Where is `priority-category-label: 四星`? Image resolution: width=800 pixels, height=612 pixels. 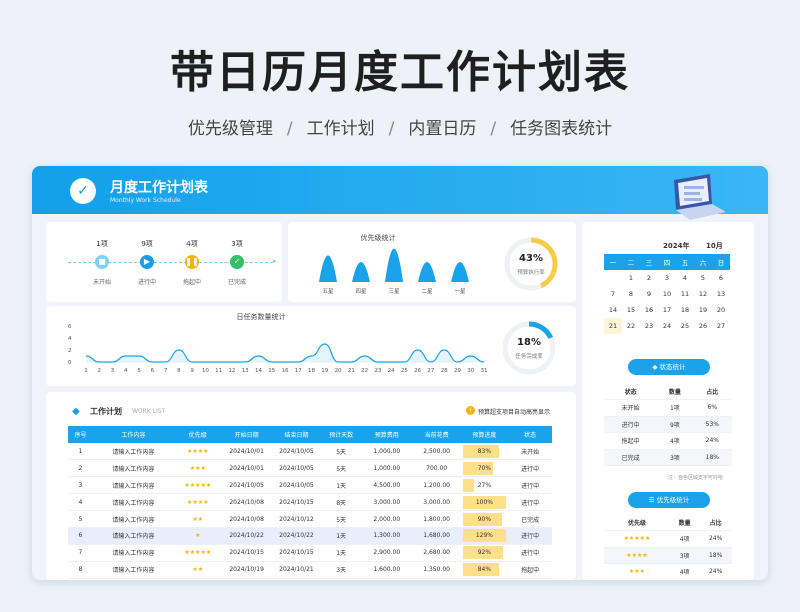 priority-category-label: 四星 is located at coordinates (361, 291).